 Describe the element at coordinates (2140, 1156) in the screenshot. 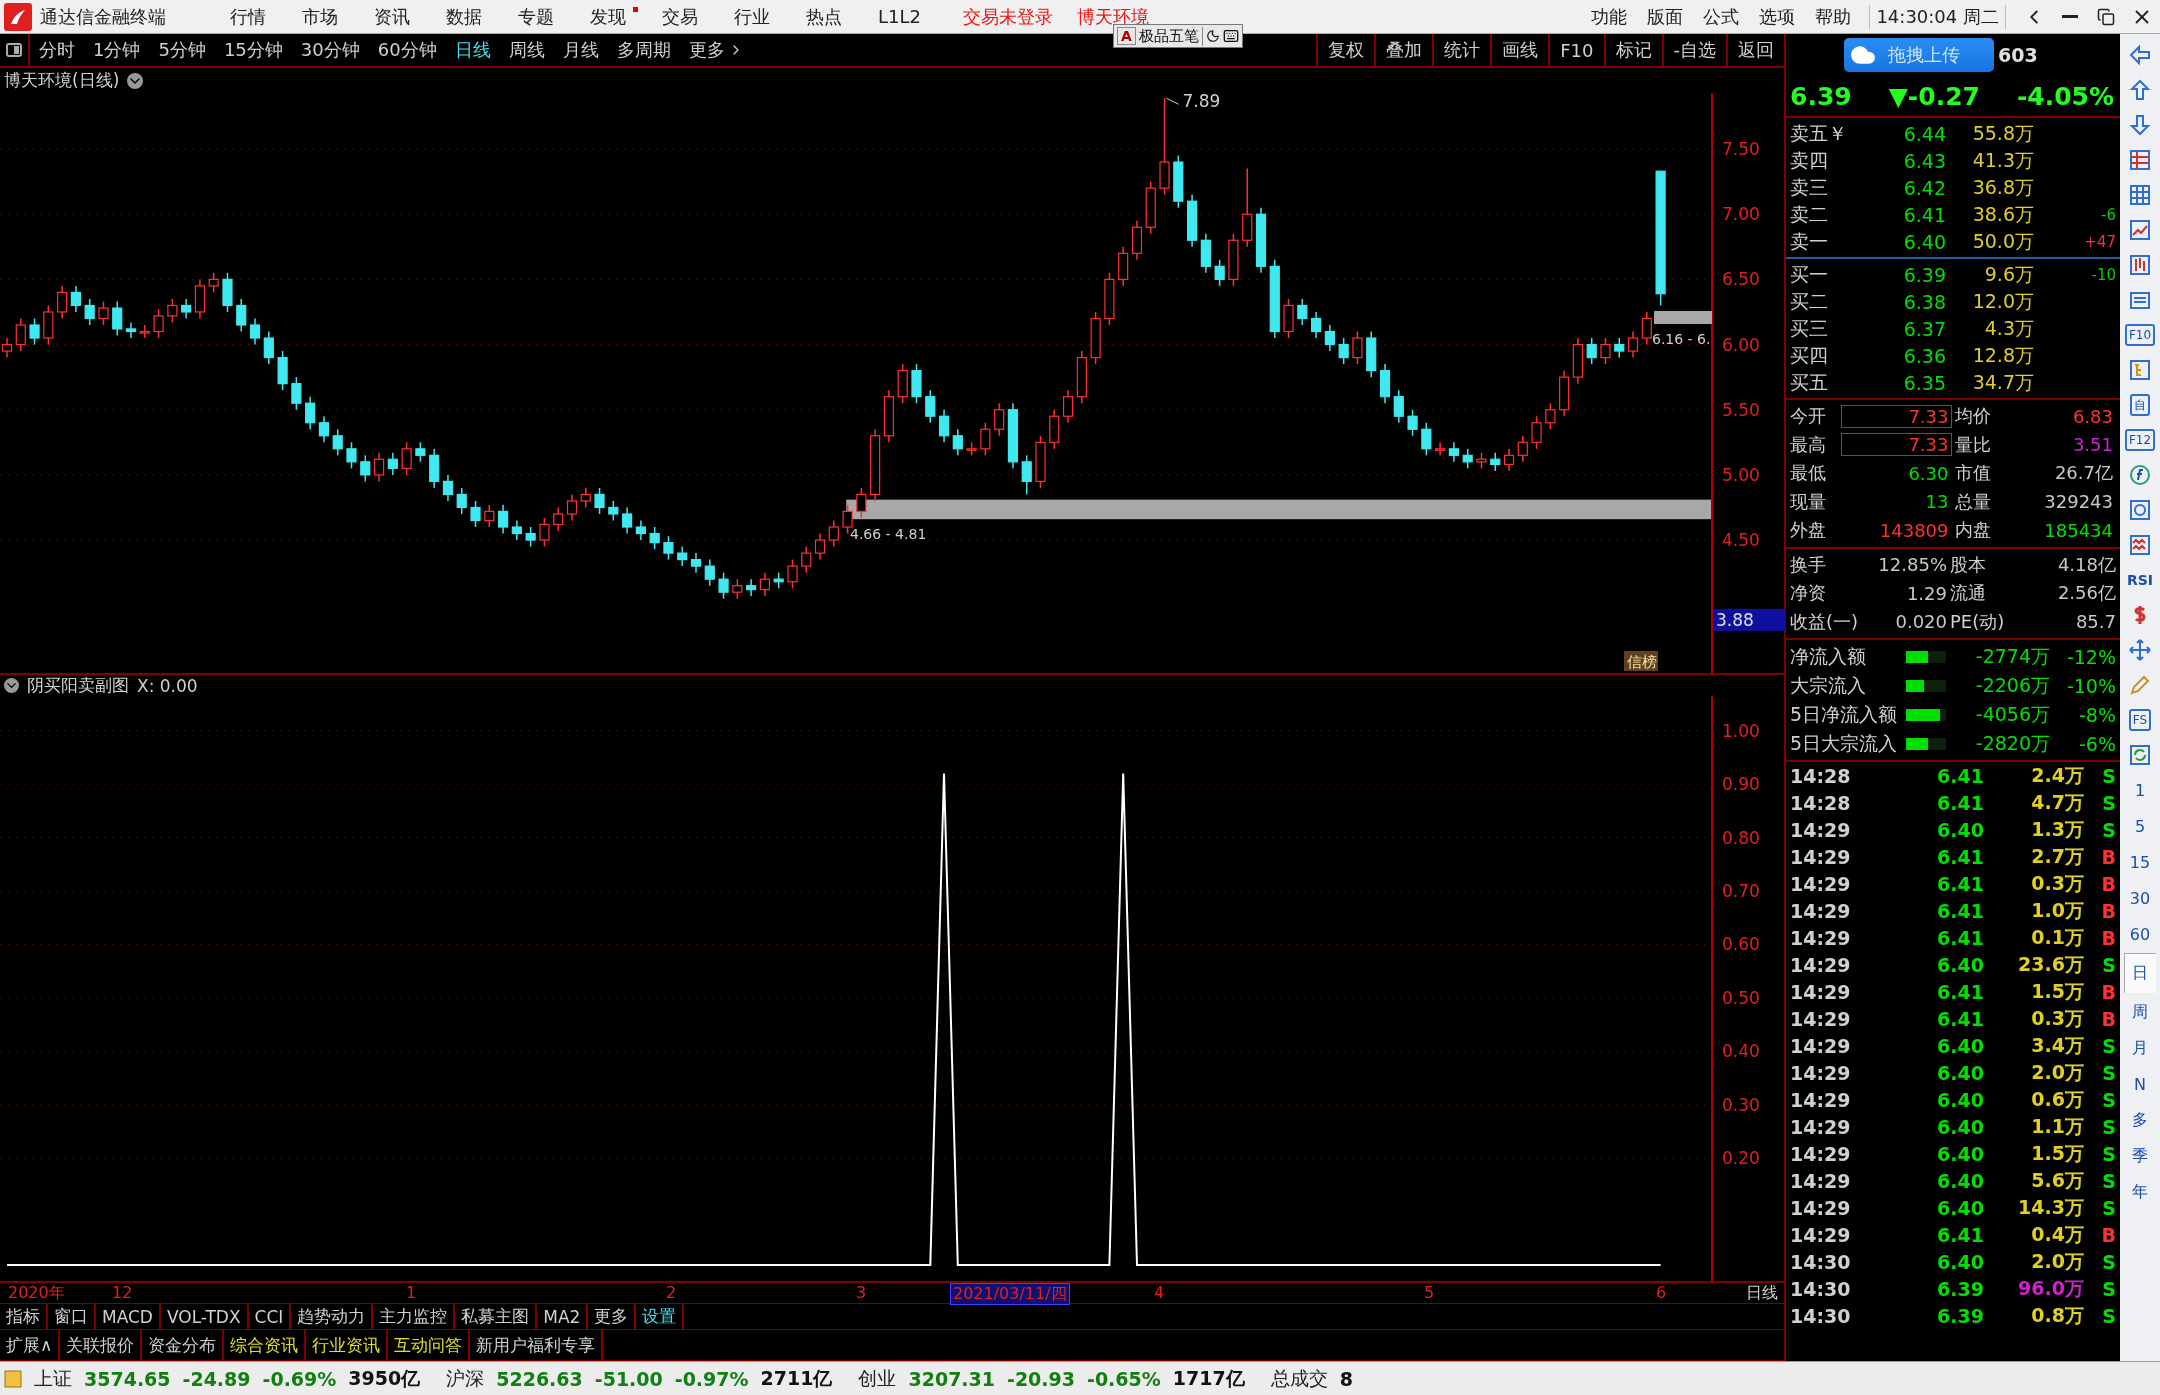

I see `period-button: 季` at that location.